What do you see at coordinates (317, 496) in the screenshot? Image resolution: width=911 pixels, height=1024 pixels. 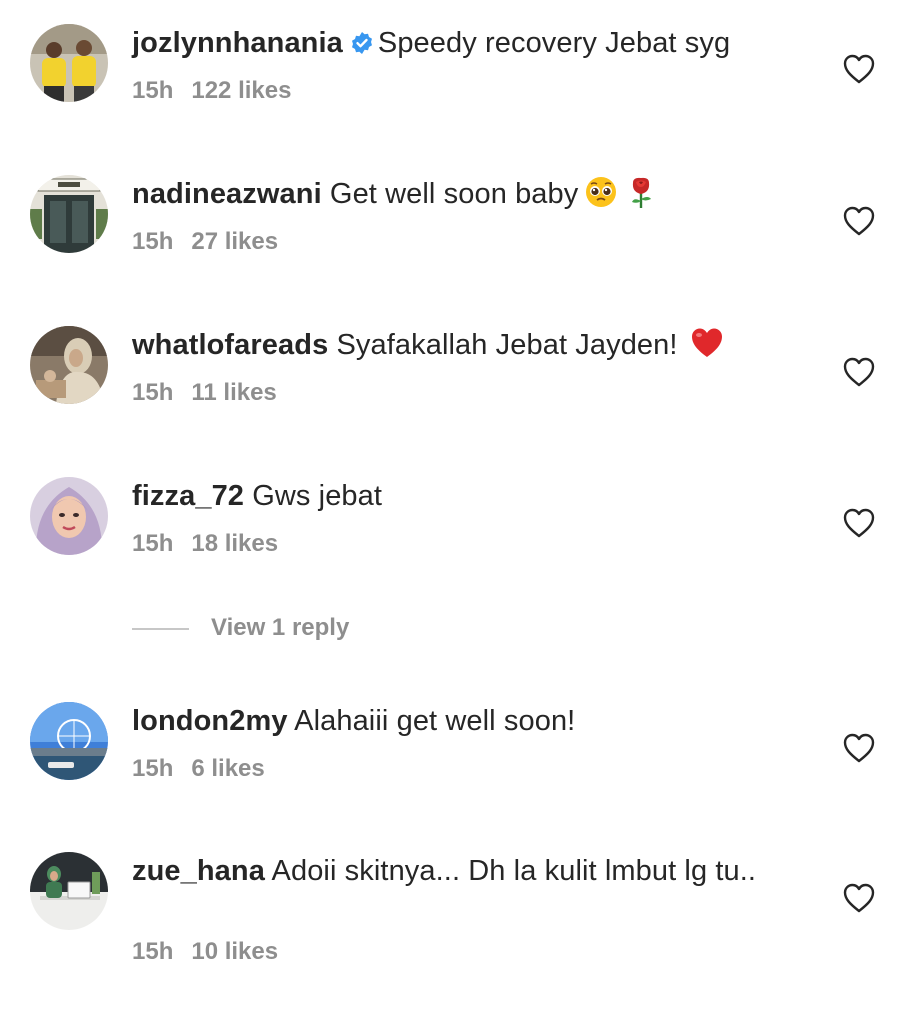 I see `comment-text: Gws jebat` at bounding box center [317, 496].